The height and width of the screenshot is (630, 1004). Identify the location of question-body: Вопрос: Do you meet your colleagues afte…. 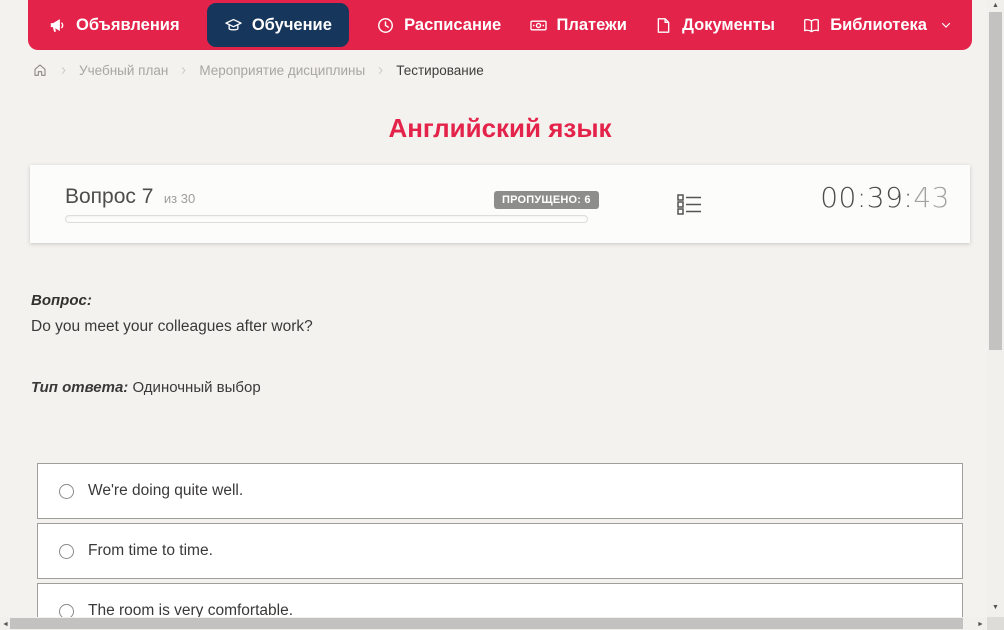
(481, 344).